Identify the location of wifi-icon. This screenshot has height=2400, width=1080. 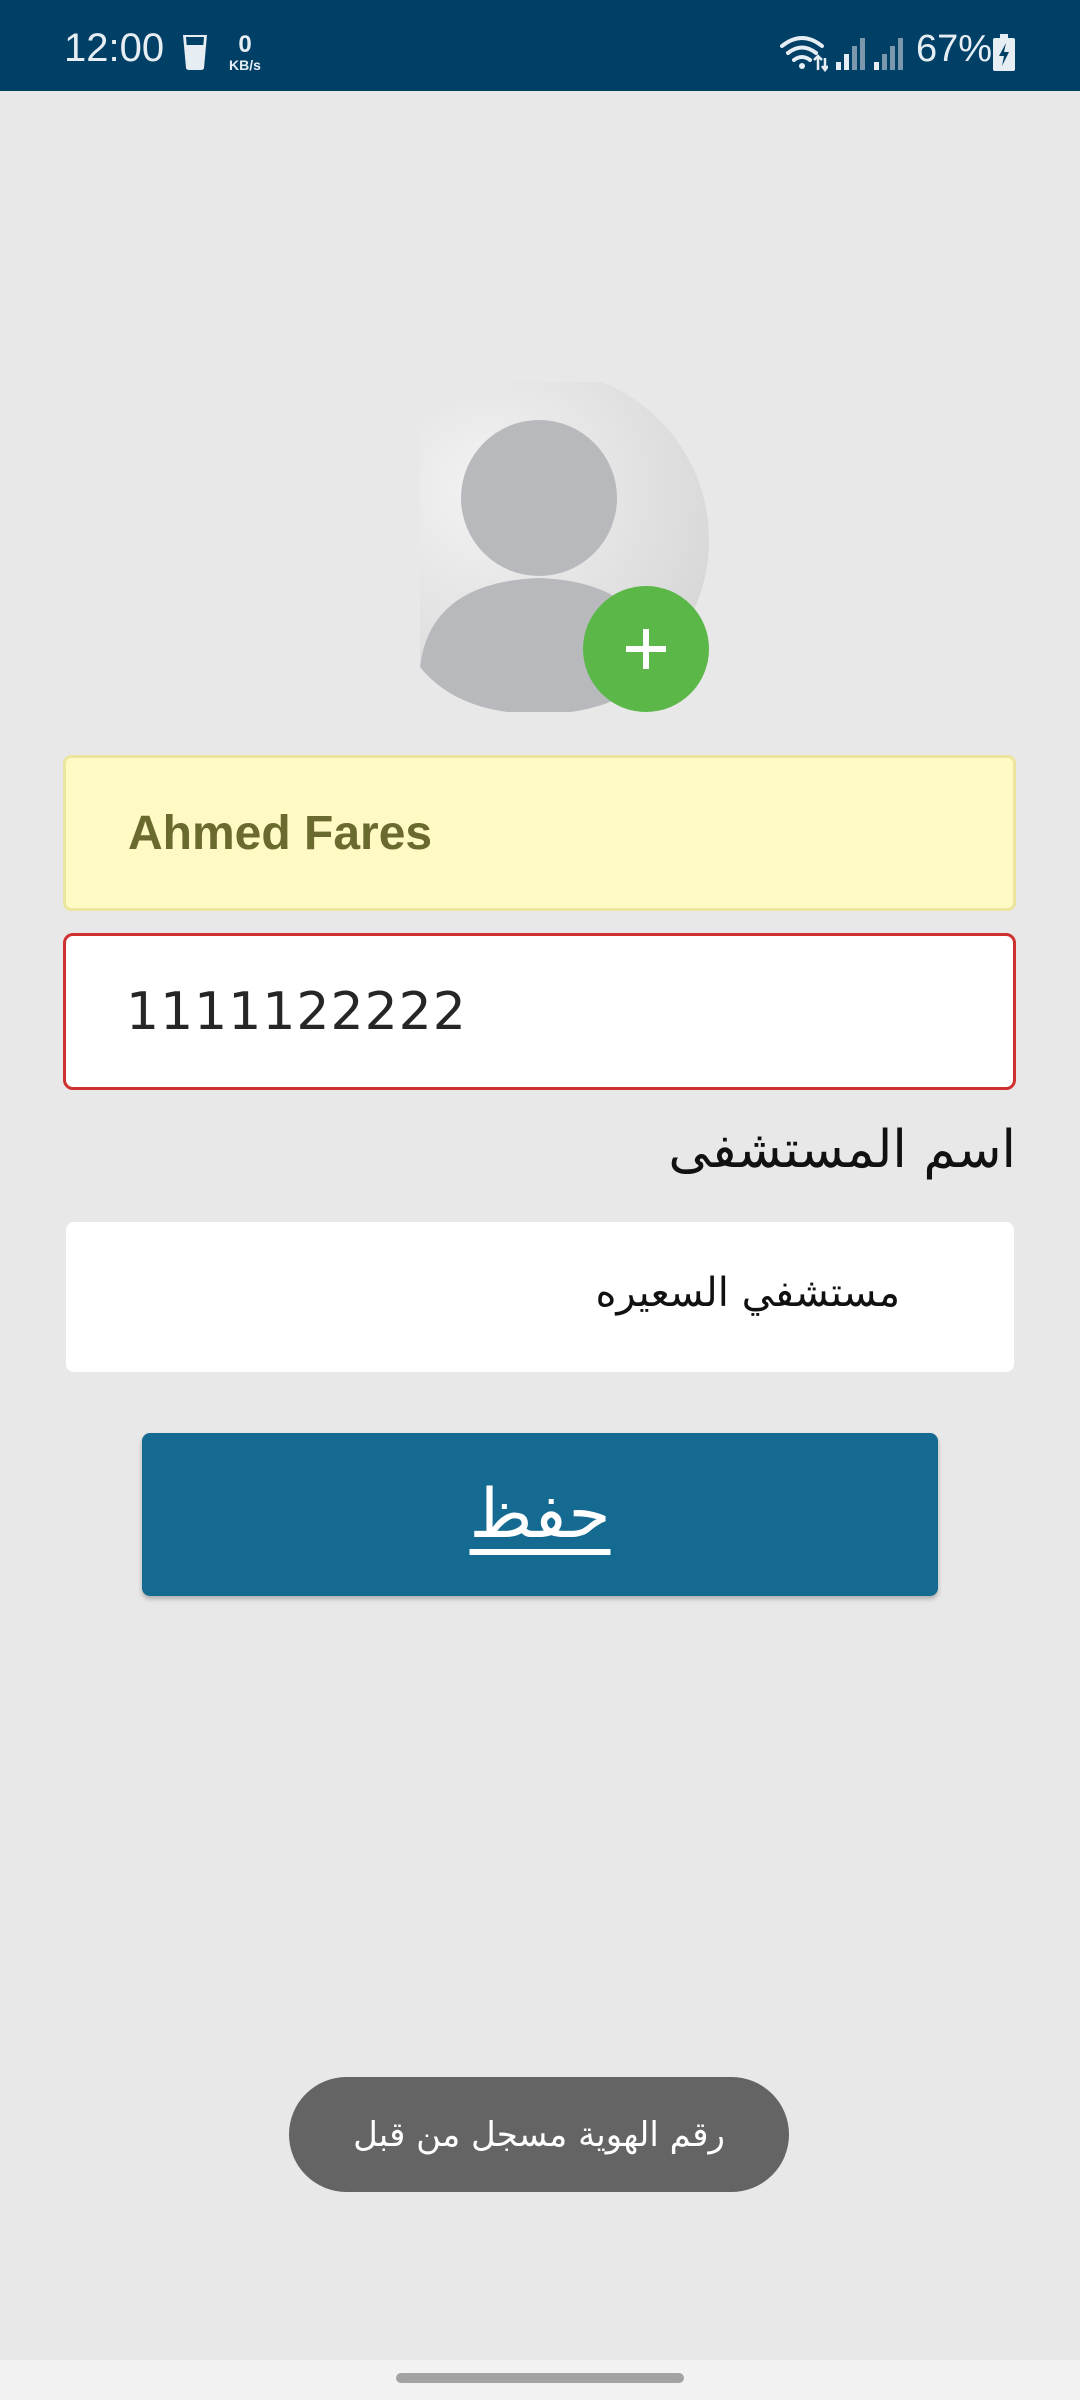
(804, 55).